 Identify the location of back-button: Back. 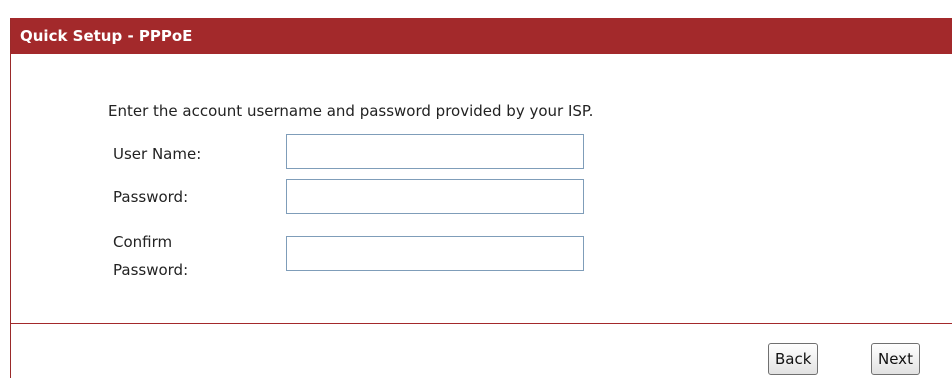
(793, 359).